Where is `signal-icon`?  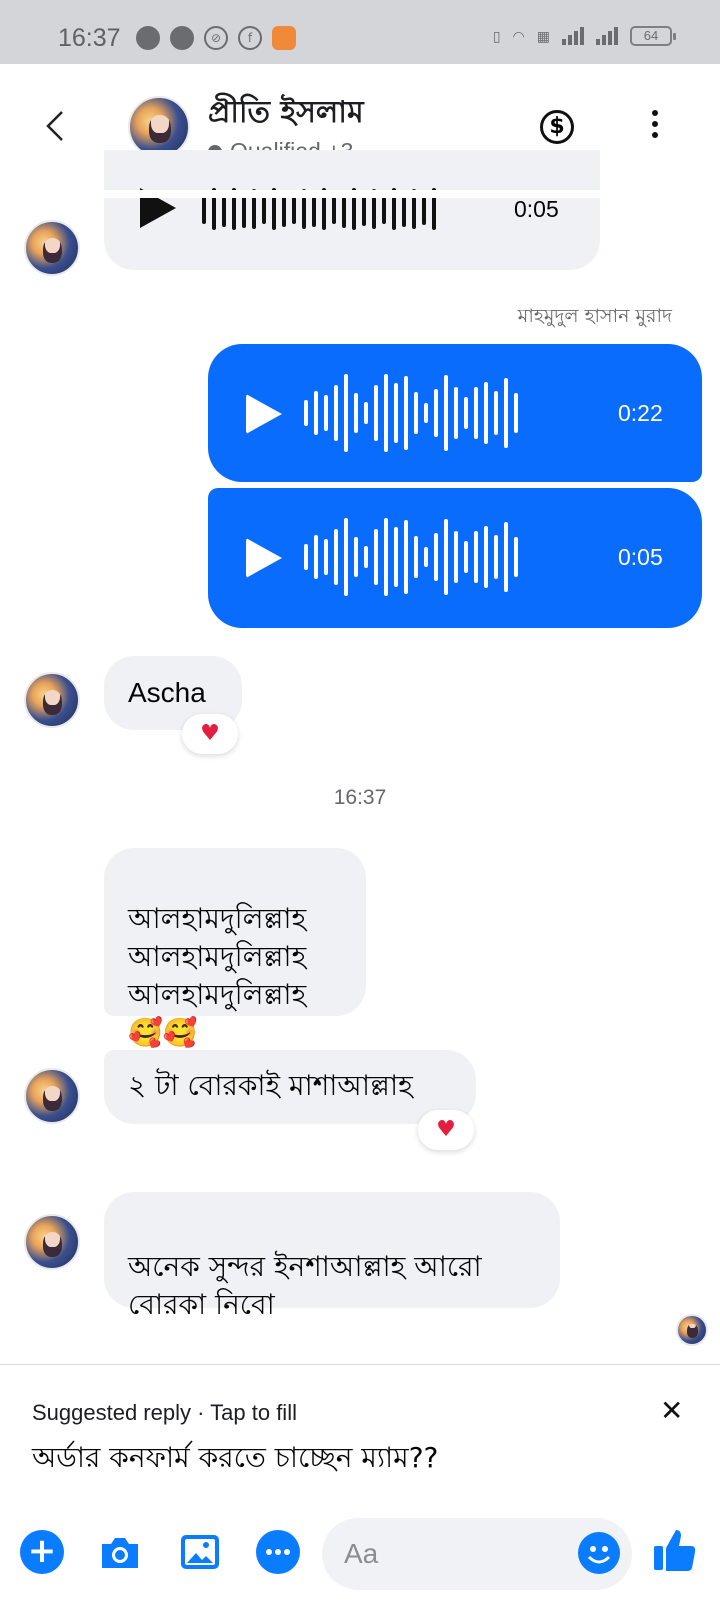 signal-icon is located at coordinates (573, 36).